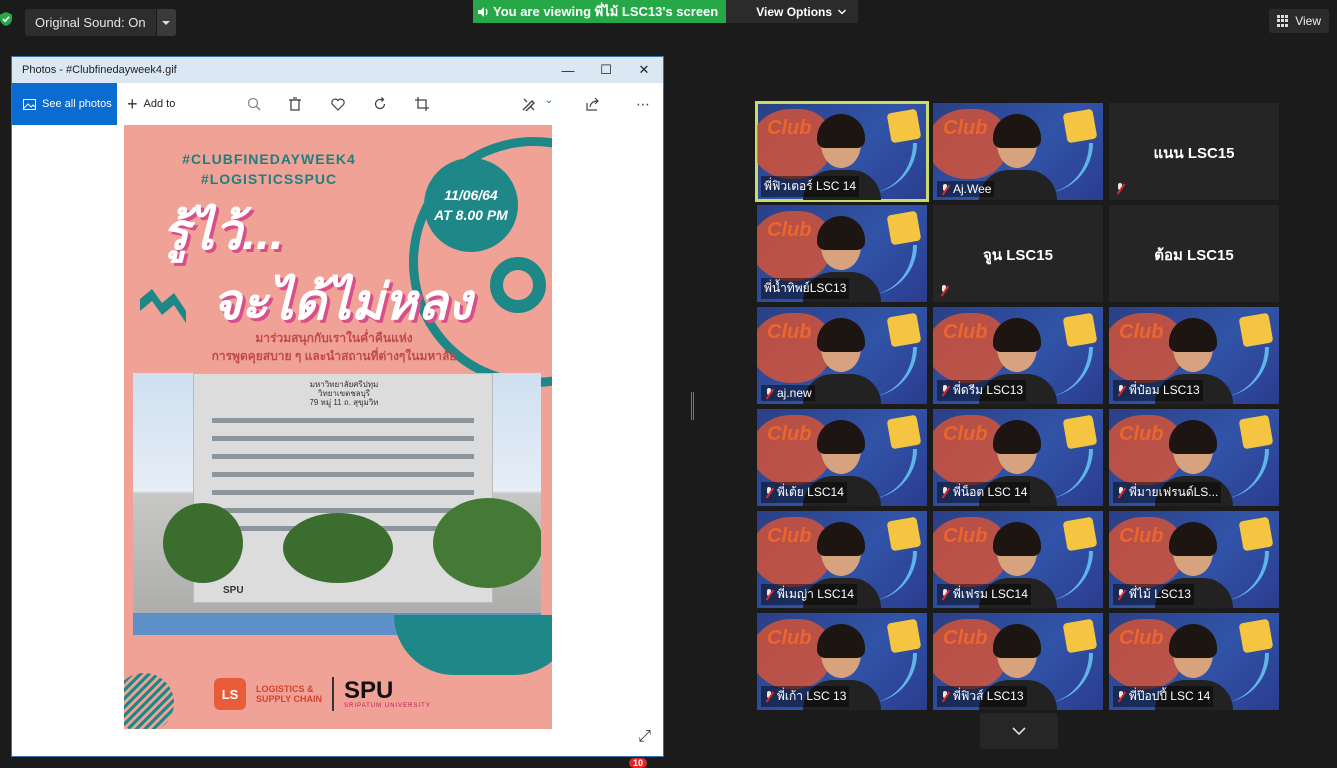  I want to click on participant-tile: Club Aj.Wee, so click(1018, 151).